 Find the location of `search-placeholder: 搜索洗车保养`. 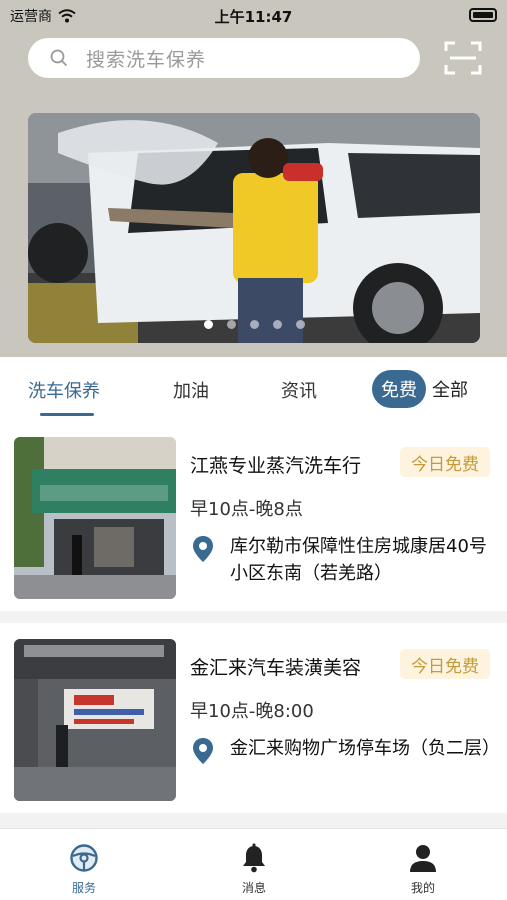

search-placeholder: 搜索洗车保养 is located at coordinates (146, 59).